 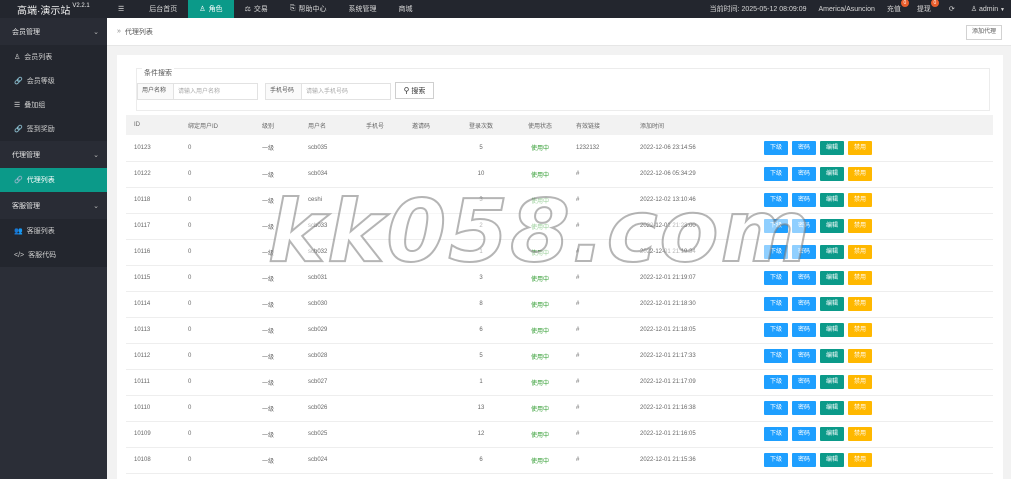 What do you see at coordinates (53, 205) in the screenshot?
I see `sidebar-group-2: 客服管理 ⌄` at bounding box center [53, 205].